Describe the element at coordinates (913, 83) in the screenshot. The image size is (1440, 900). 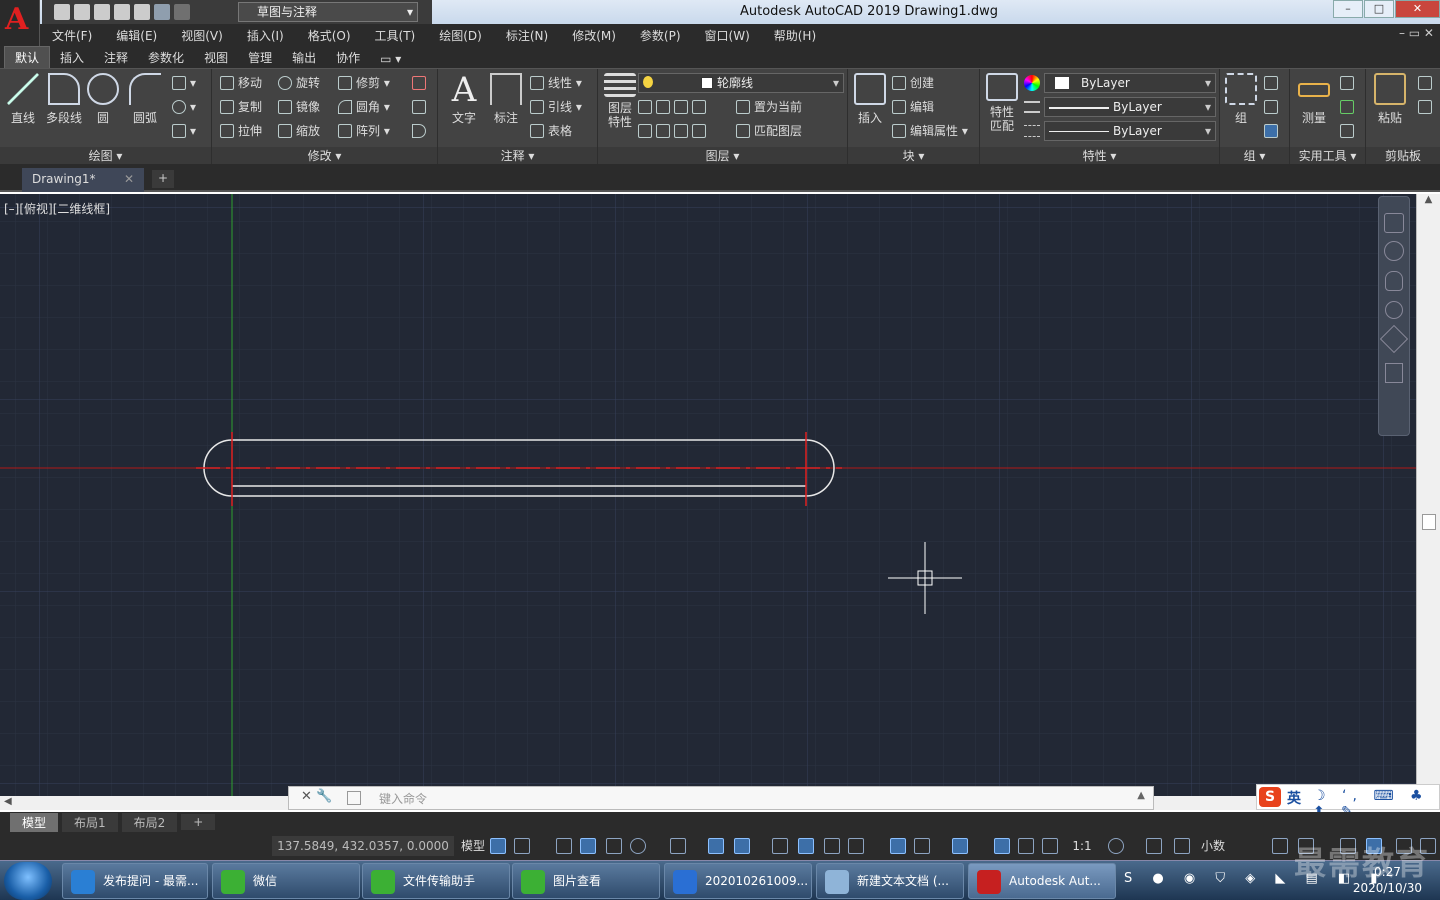
I see `create-block-button: 创建` at that location.